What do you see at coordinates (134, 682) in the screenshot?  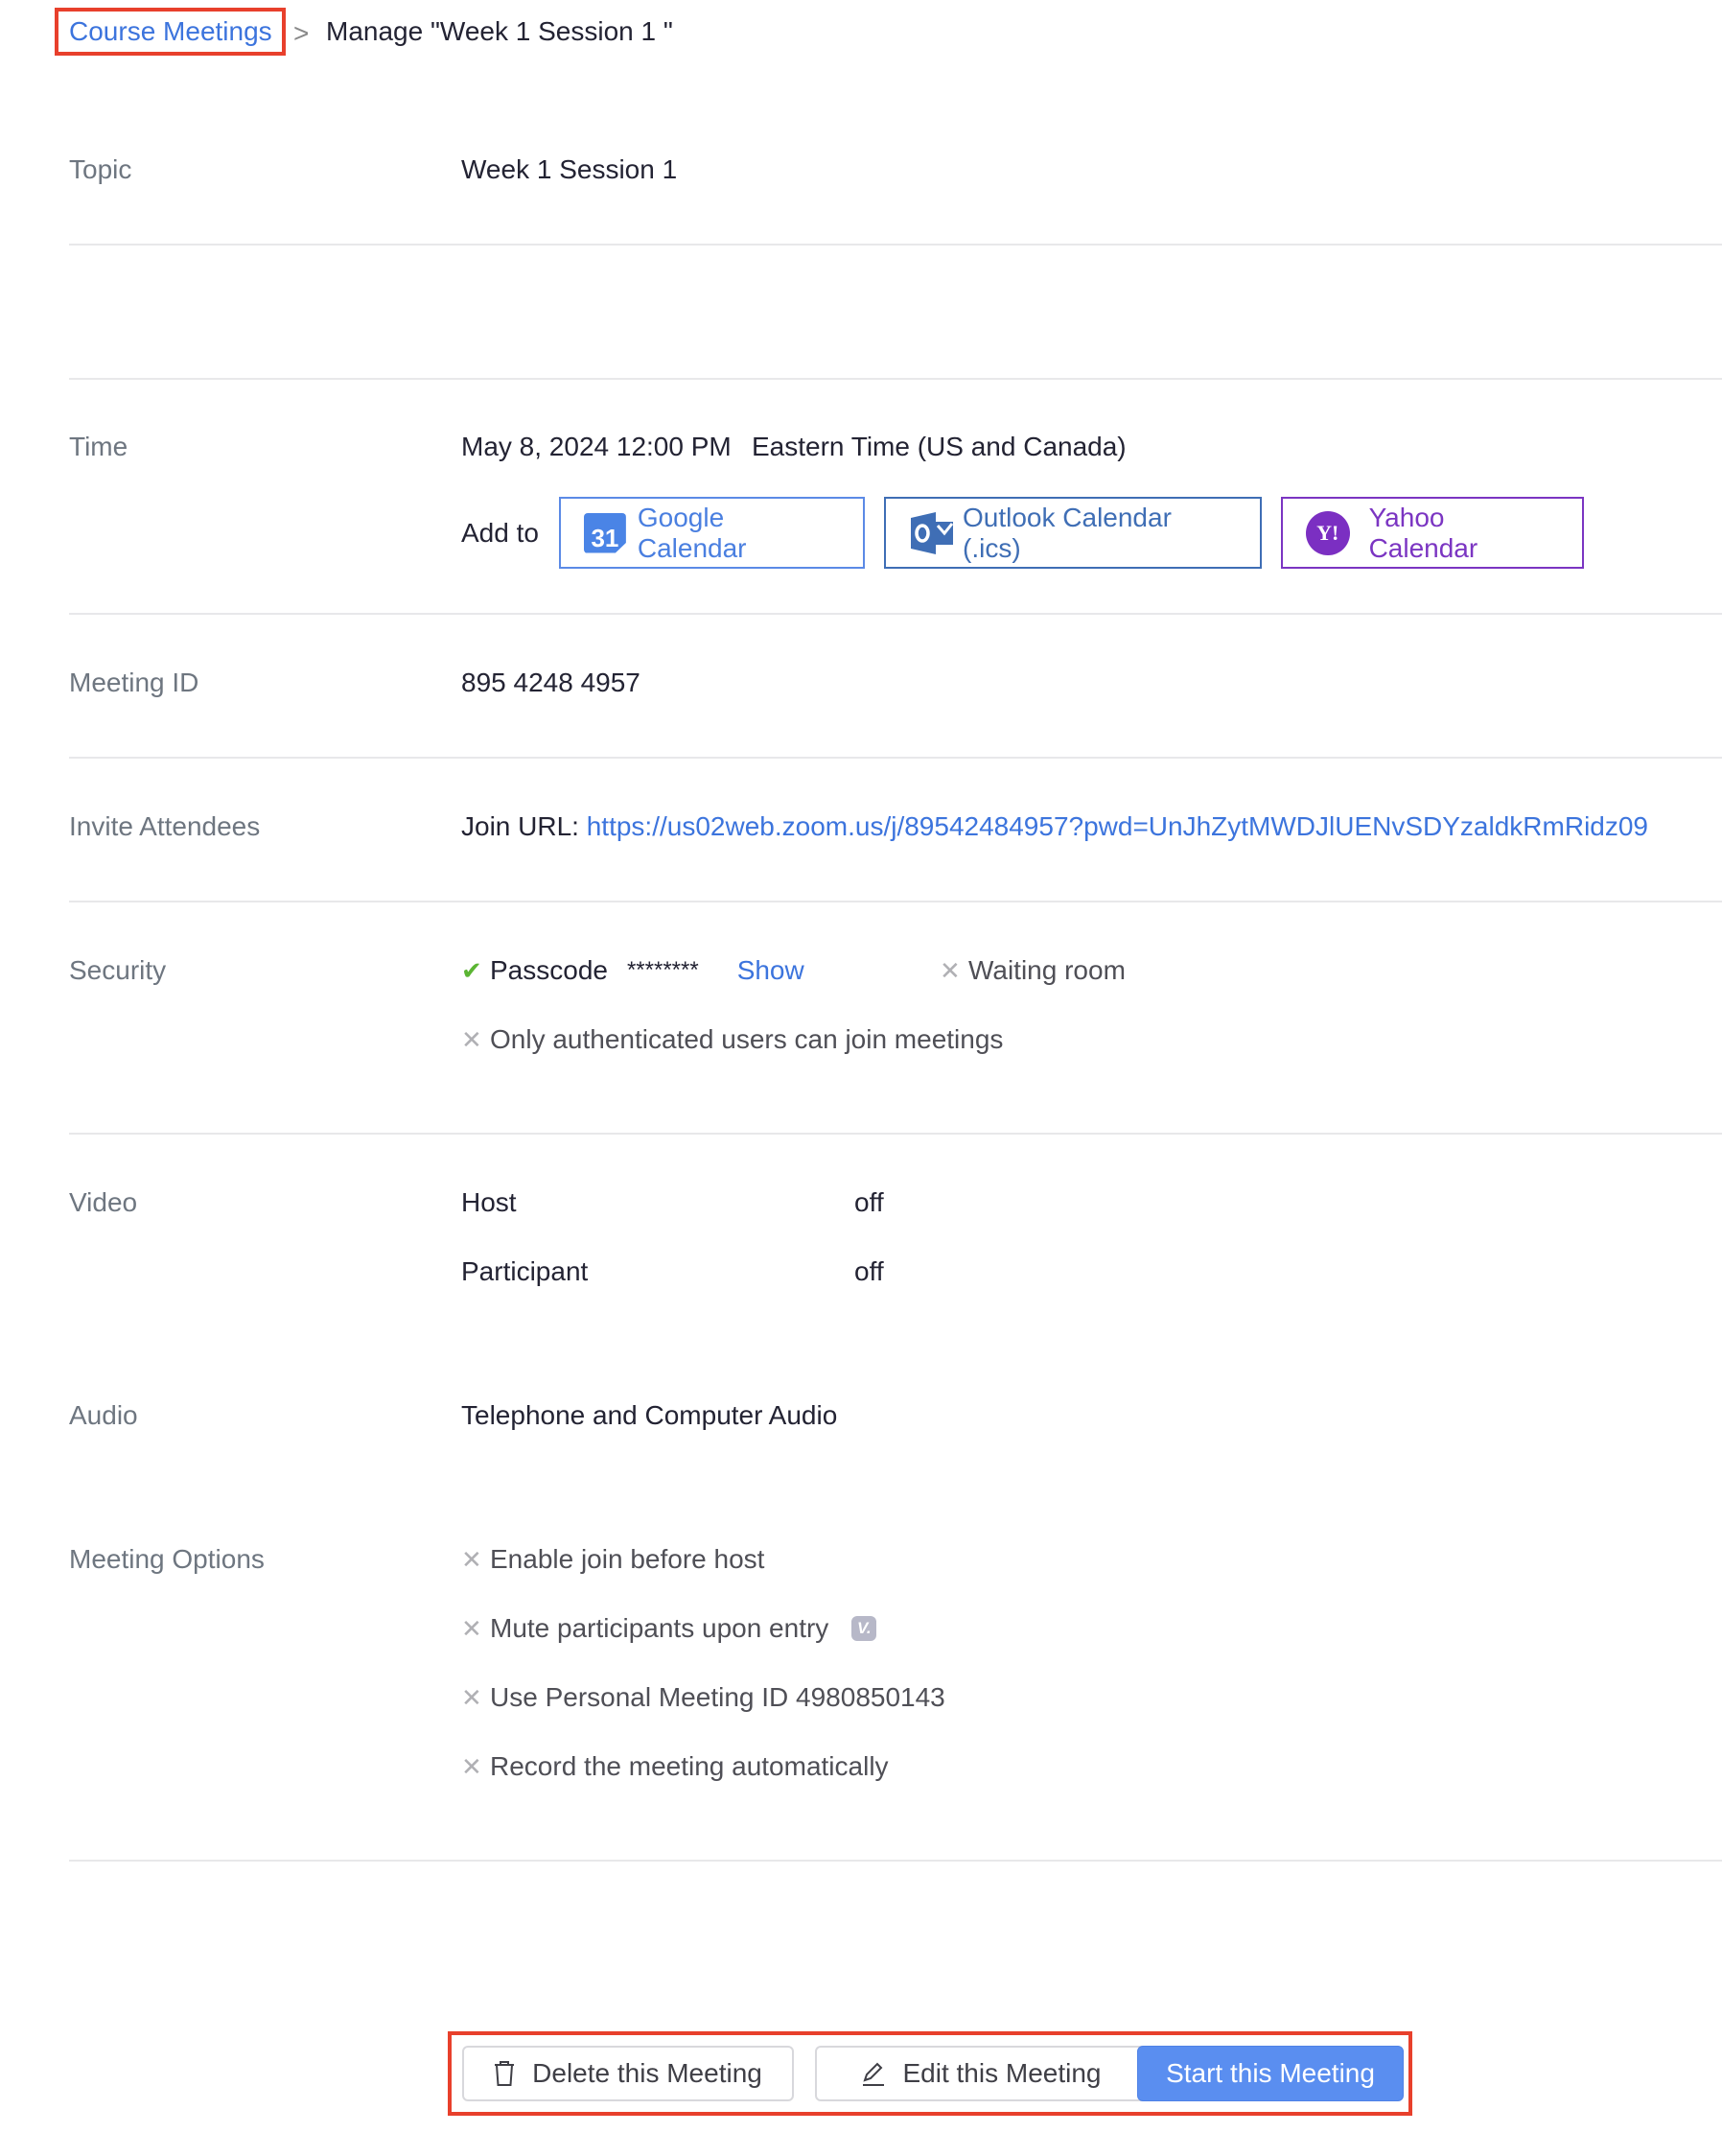 I see `meeting-id-label: Meeting ID` at bounding box center [134, 682].